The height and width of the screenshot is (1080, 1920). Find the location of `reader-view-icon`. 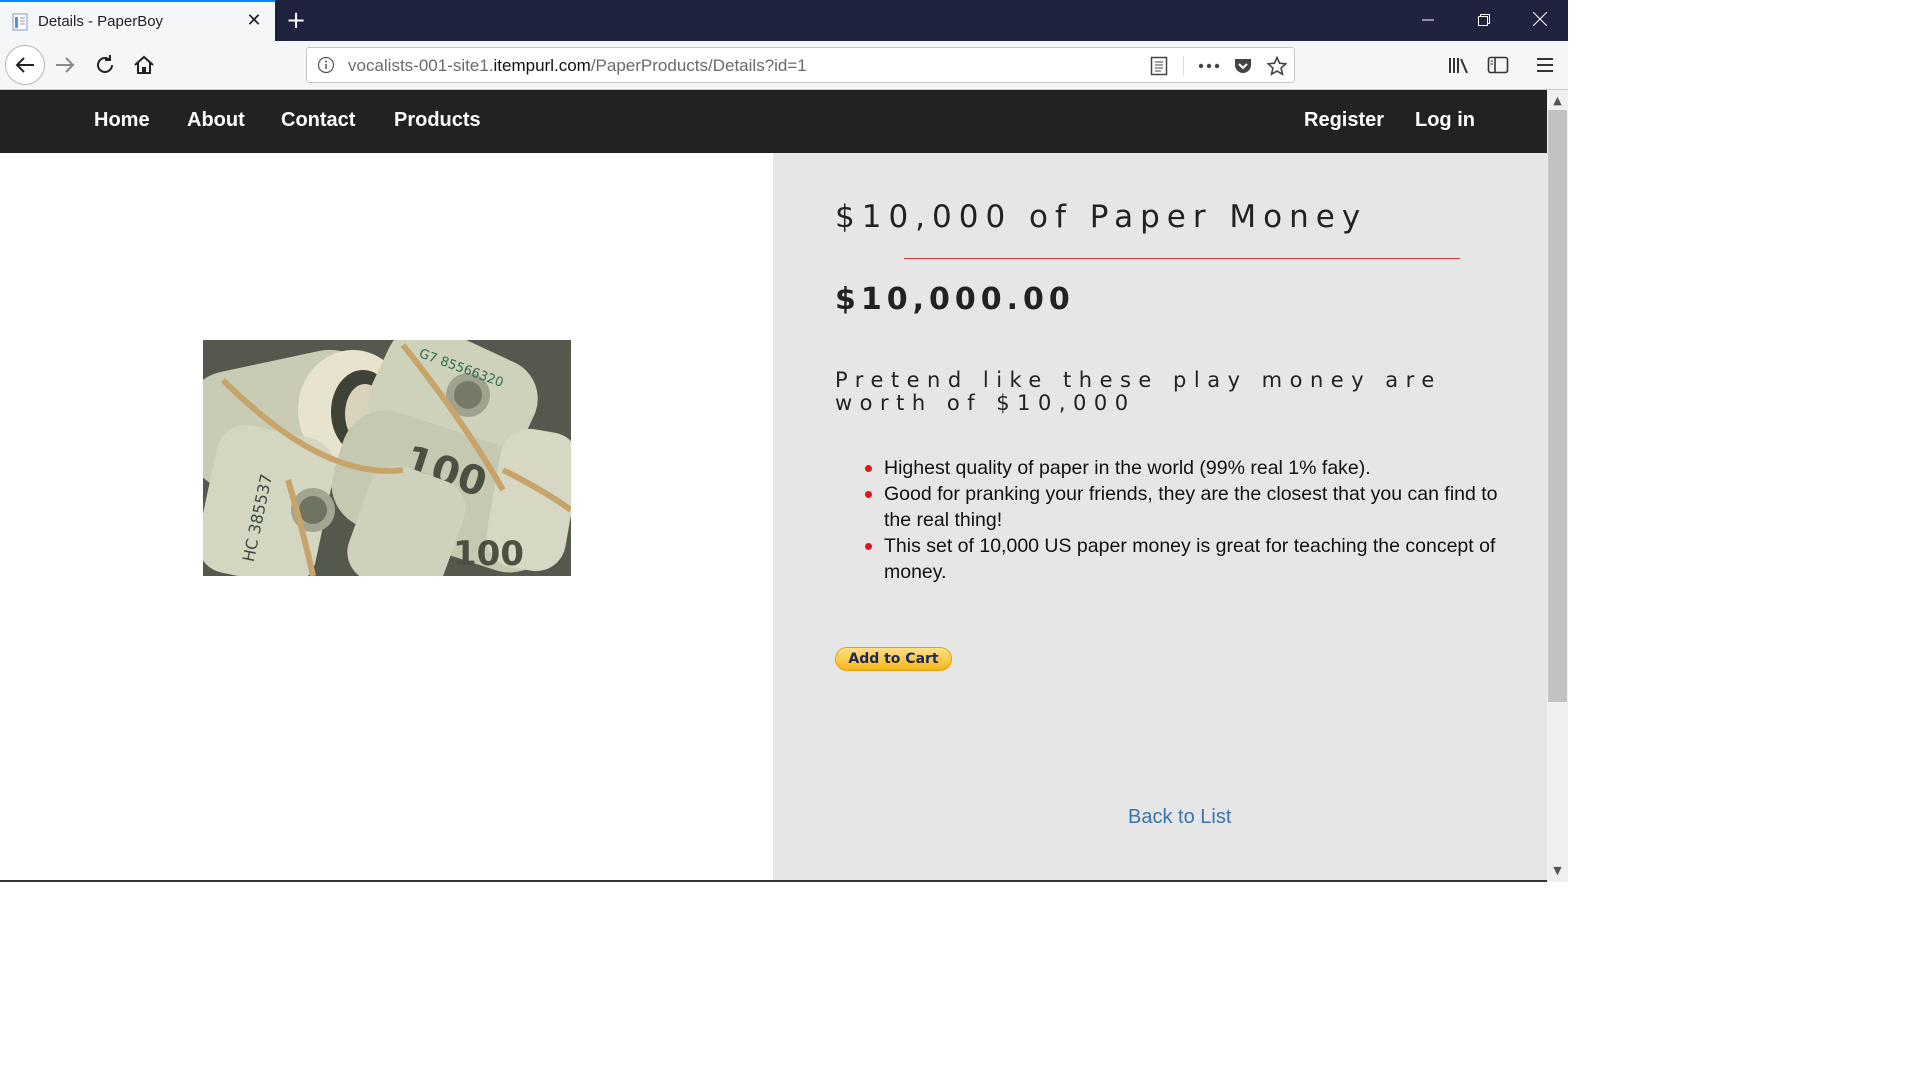

reader-view-icon is located at coordinates (1159, 66).